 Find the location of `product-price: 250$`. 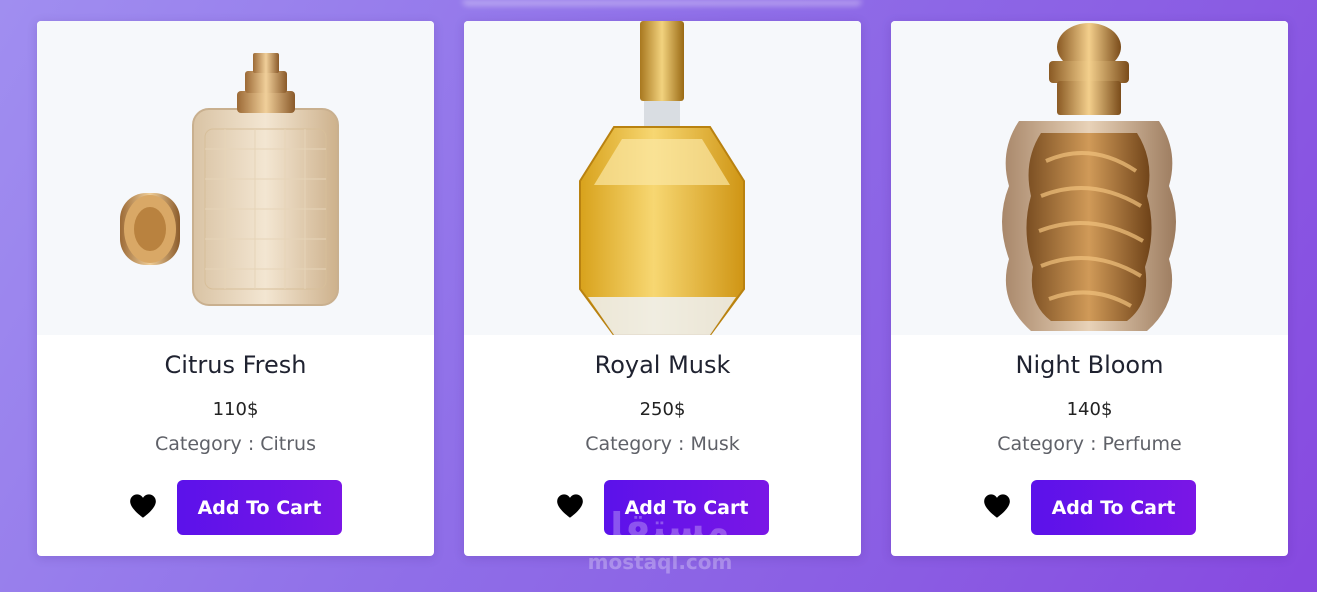

product-price: 250$ is located at coordinates (662, 409).